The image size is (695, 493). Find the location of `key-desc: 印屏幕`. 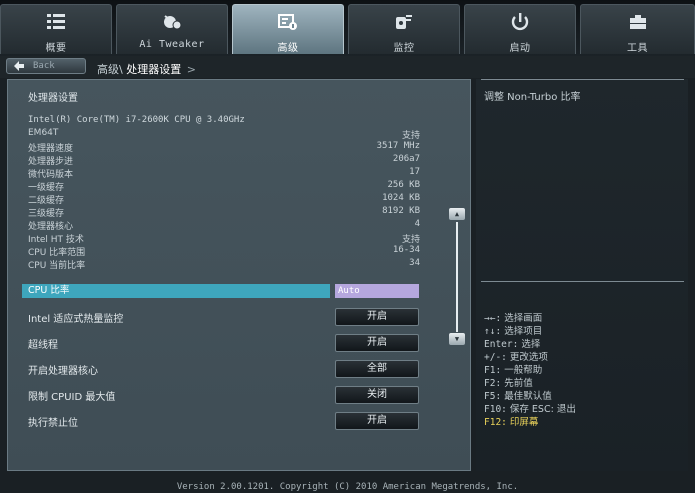

key-desc: 印屏幕 is located at coordinates (522, 422).